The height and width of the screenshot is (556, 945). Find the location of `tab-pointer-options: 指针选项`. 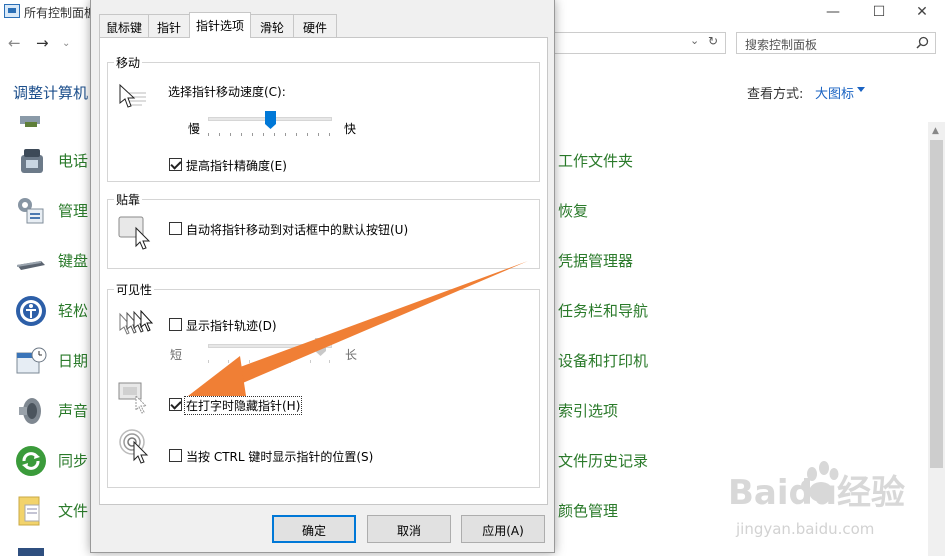

tab-pointer-options: 指针选项 is located at coordinates (220, 25).